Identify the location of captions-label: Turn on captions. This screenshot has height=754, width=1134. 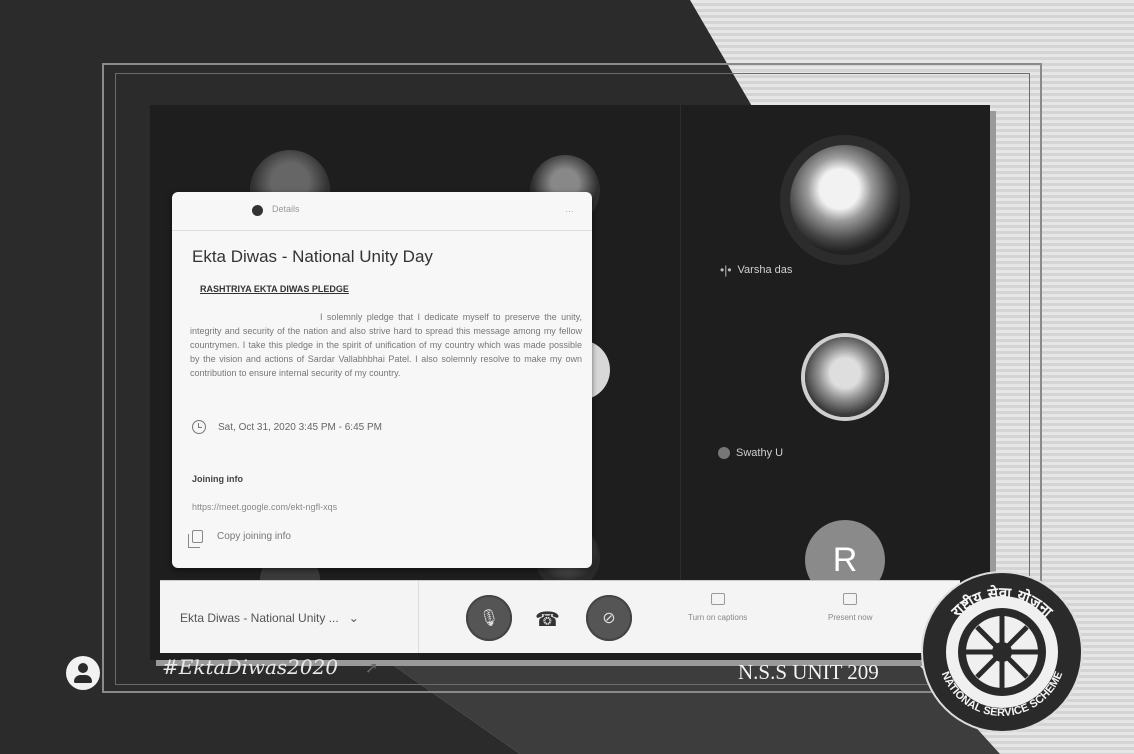
(718, 617).